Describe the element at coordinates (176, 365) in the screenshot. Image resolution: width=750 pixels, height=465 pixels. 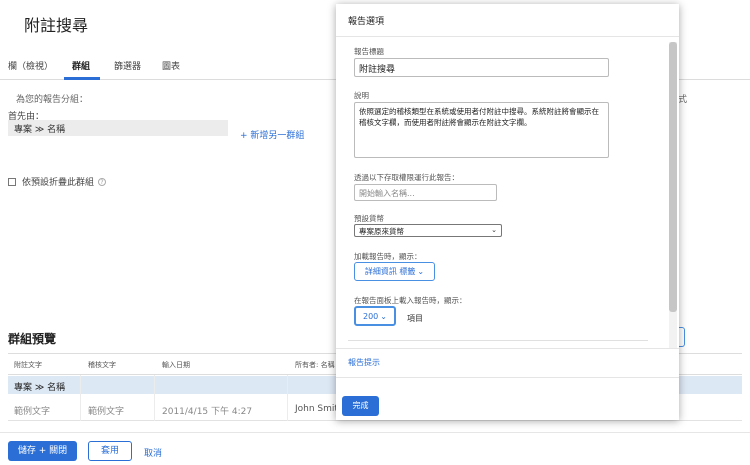
I see `column-header: 輸入日期` at that location.